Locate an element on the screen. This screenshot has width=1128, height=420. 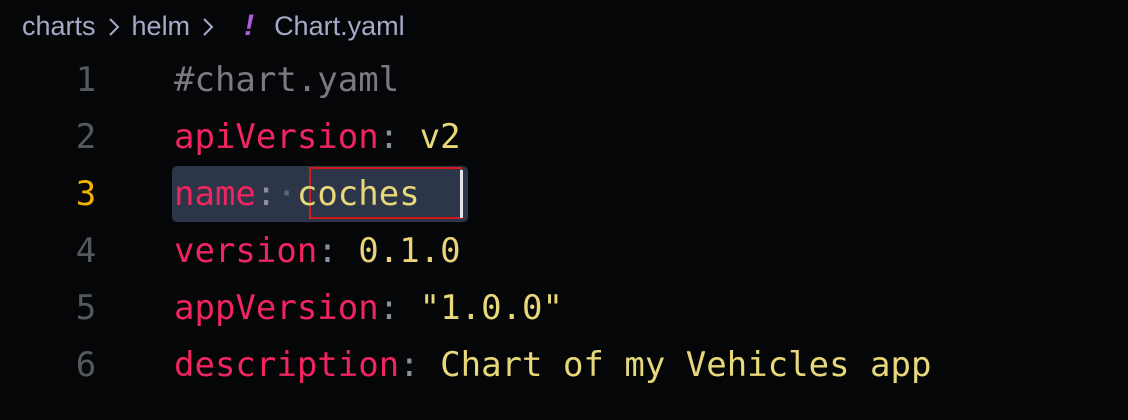
breadcrumb-item-file: Chart.yaml is located at coordinates (339, 26).